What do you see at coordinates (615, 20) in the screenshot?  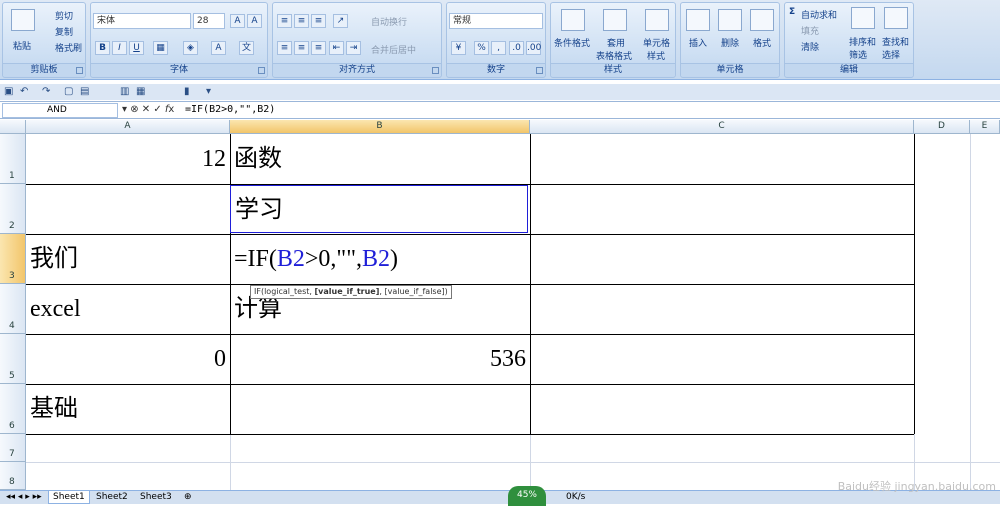 I see `table-format-icon` at bounding box center [615, 20].